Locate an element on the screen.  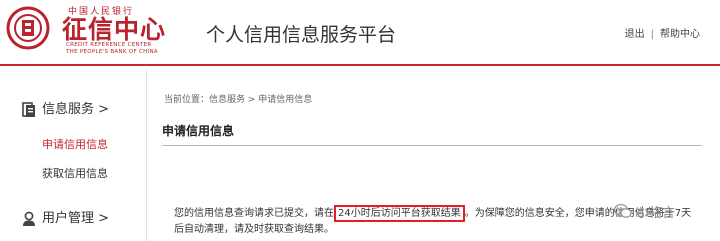
logout-link: 退出 is located at coordinates (635, 34).